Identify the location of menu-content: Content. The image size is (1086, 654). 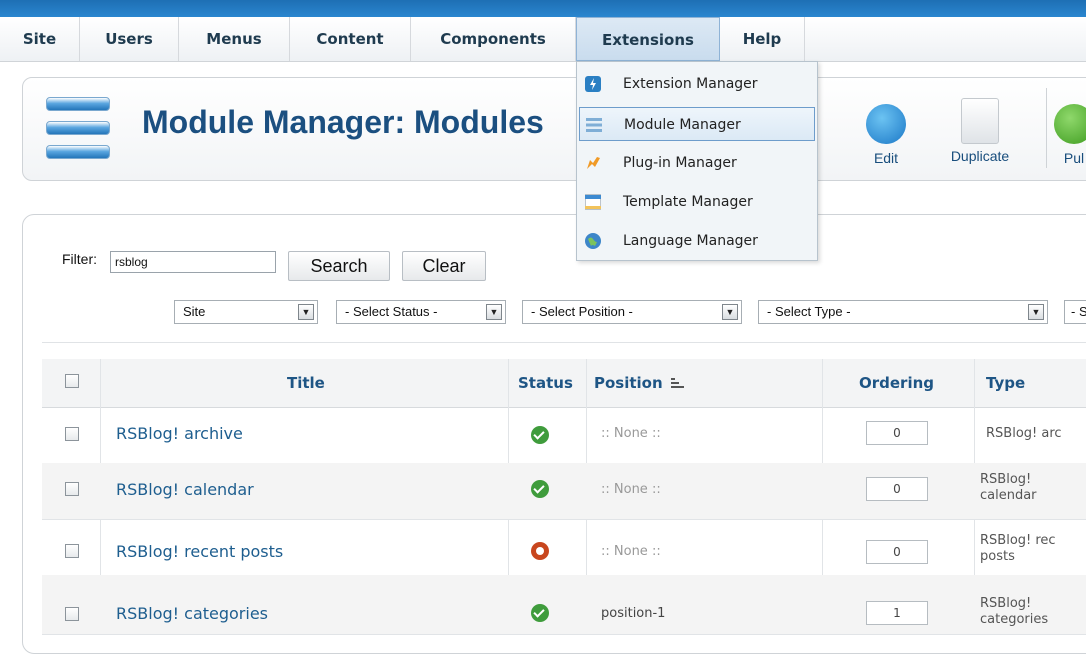
(350, 39).